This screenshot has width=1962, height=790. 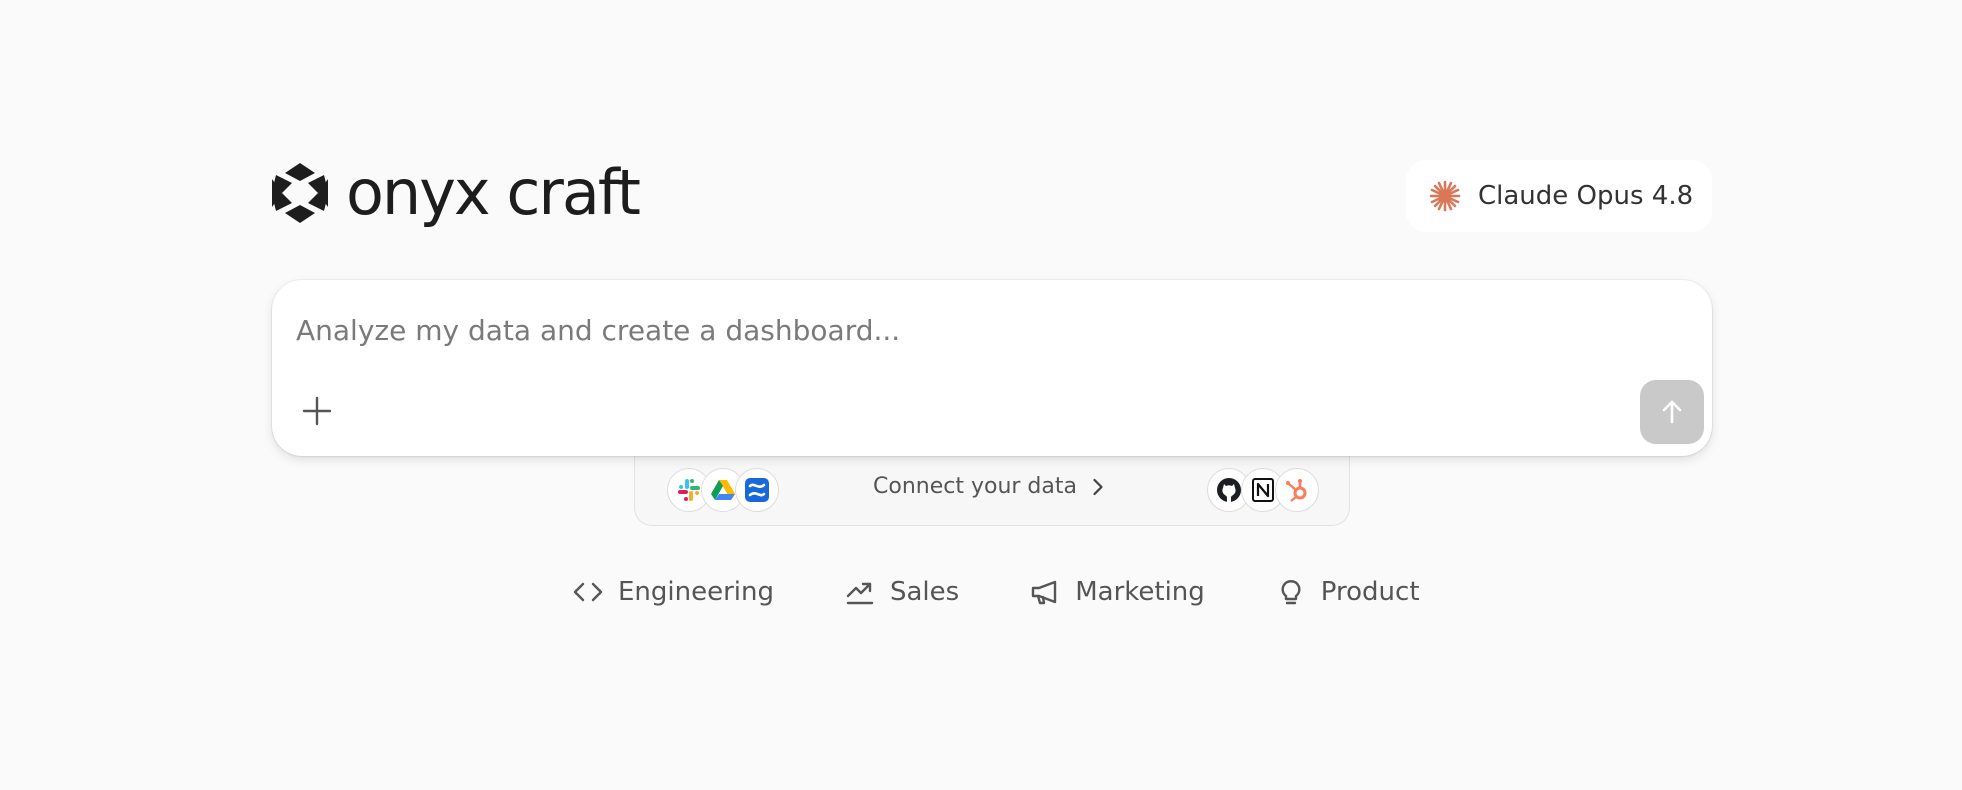 I want to click on send-button, so click(x=1672, y=412).